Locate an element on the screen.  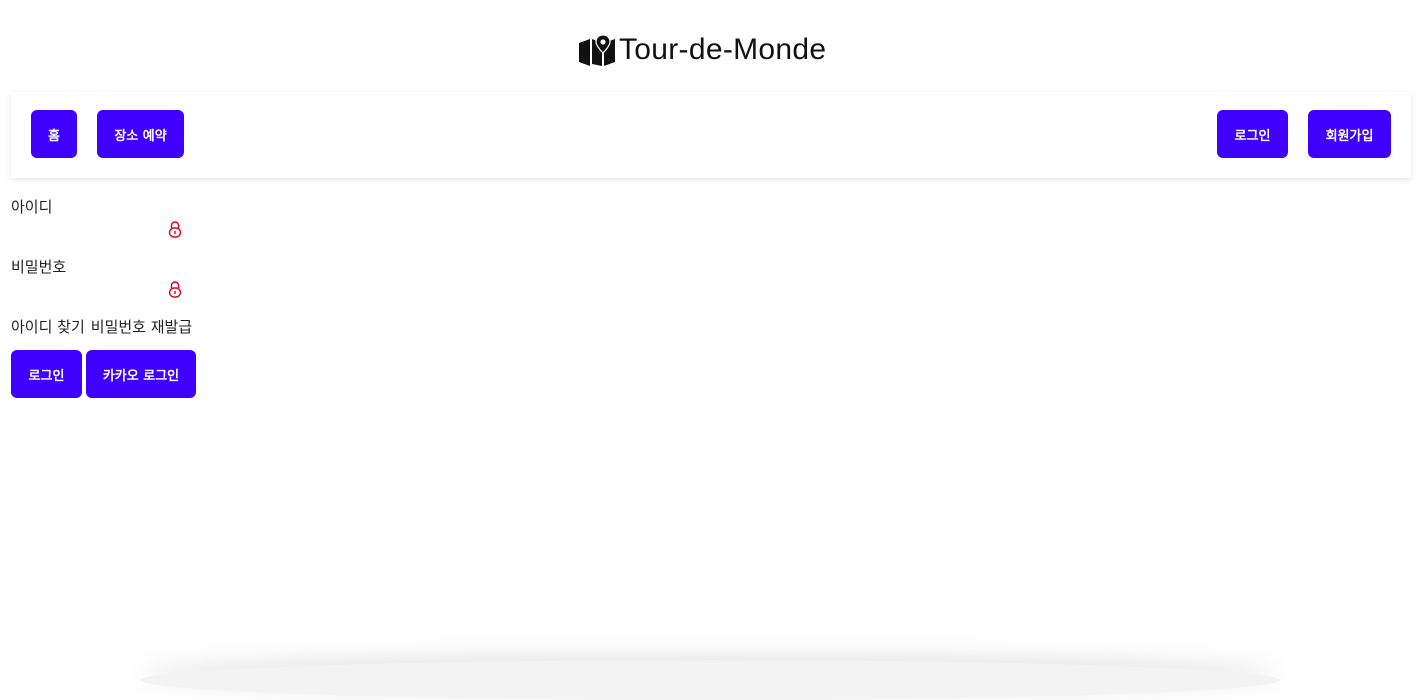
bottom-panel-shadow is located at coordinates (710, 680).